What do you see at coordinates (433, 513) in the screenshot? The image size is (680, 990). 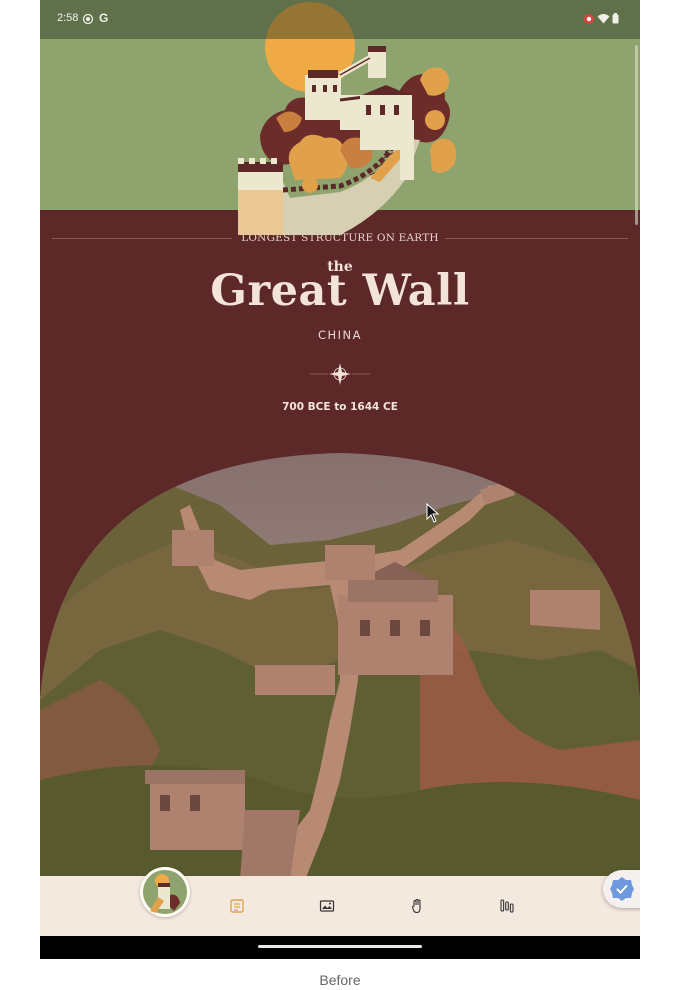 I see `pointer-cursor-icon` at bounding box center [433, 513].